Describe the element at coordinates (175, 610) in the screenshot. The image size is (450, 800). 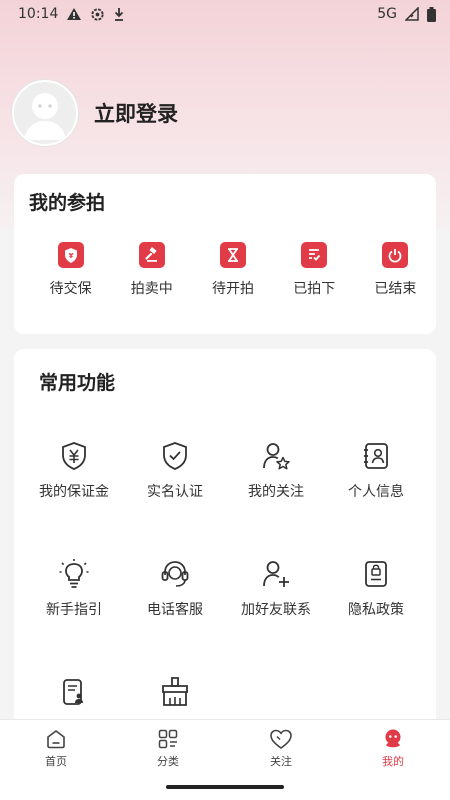
I see `tool-label: 电话客服` at that location.